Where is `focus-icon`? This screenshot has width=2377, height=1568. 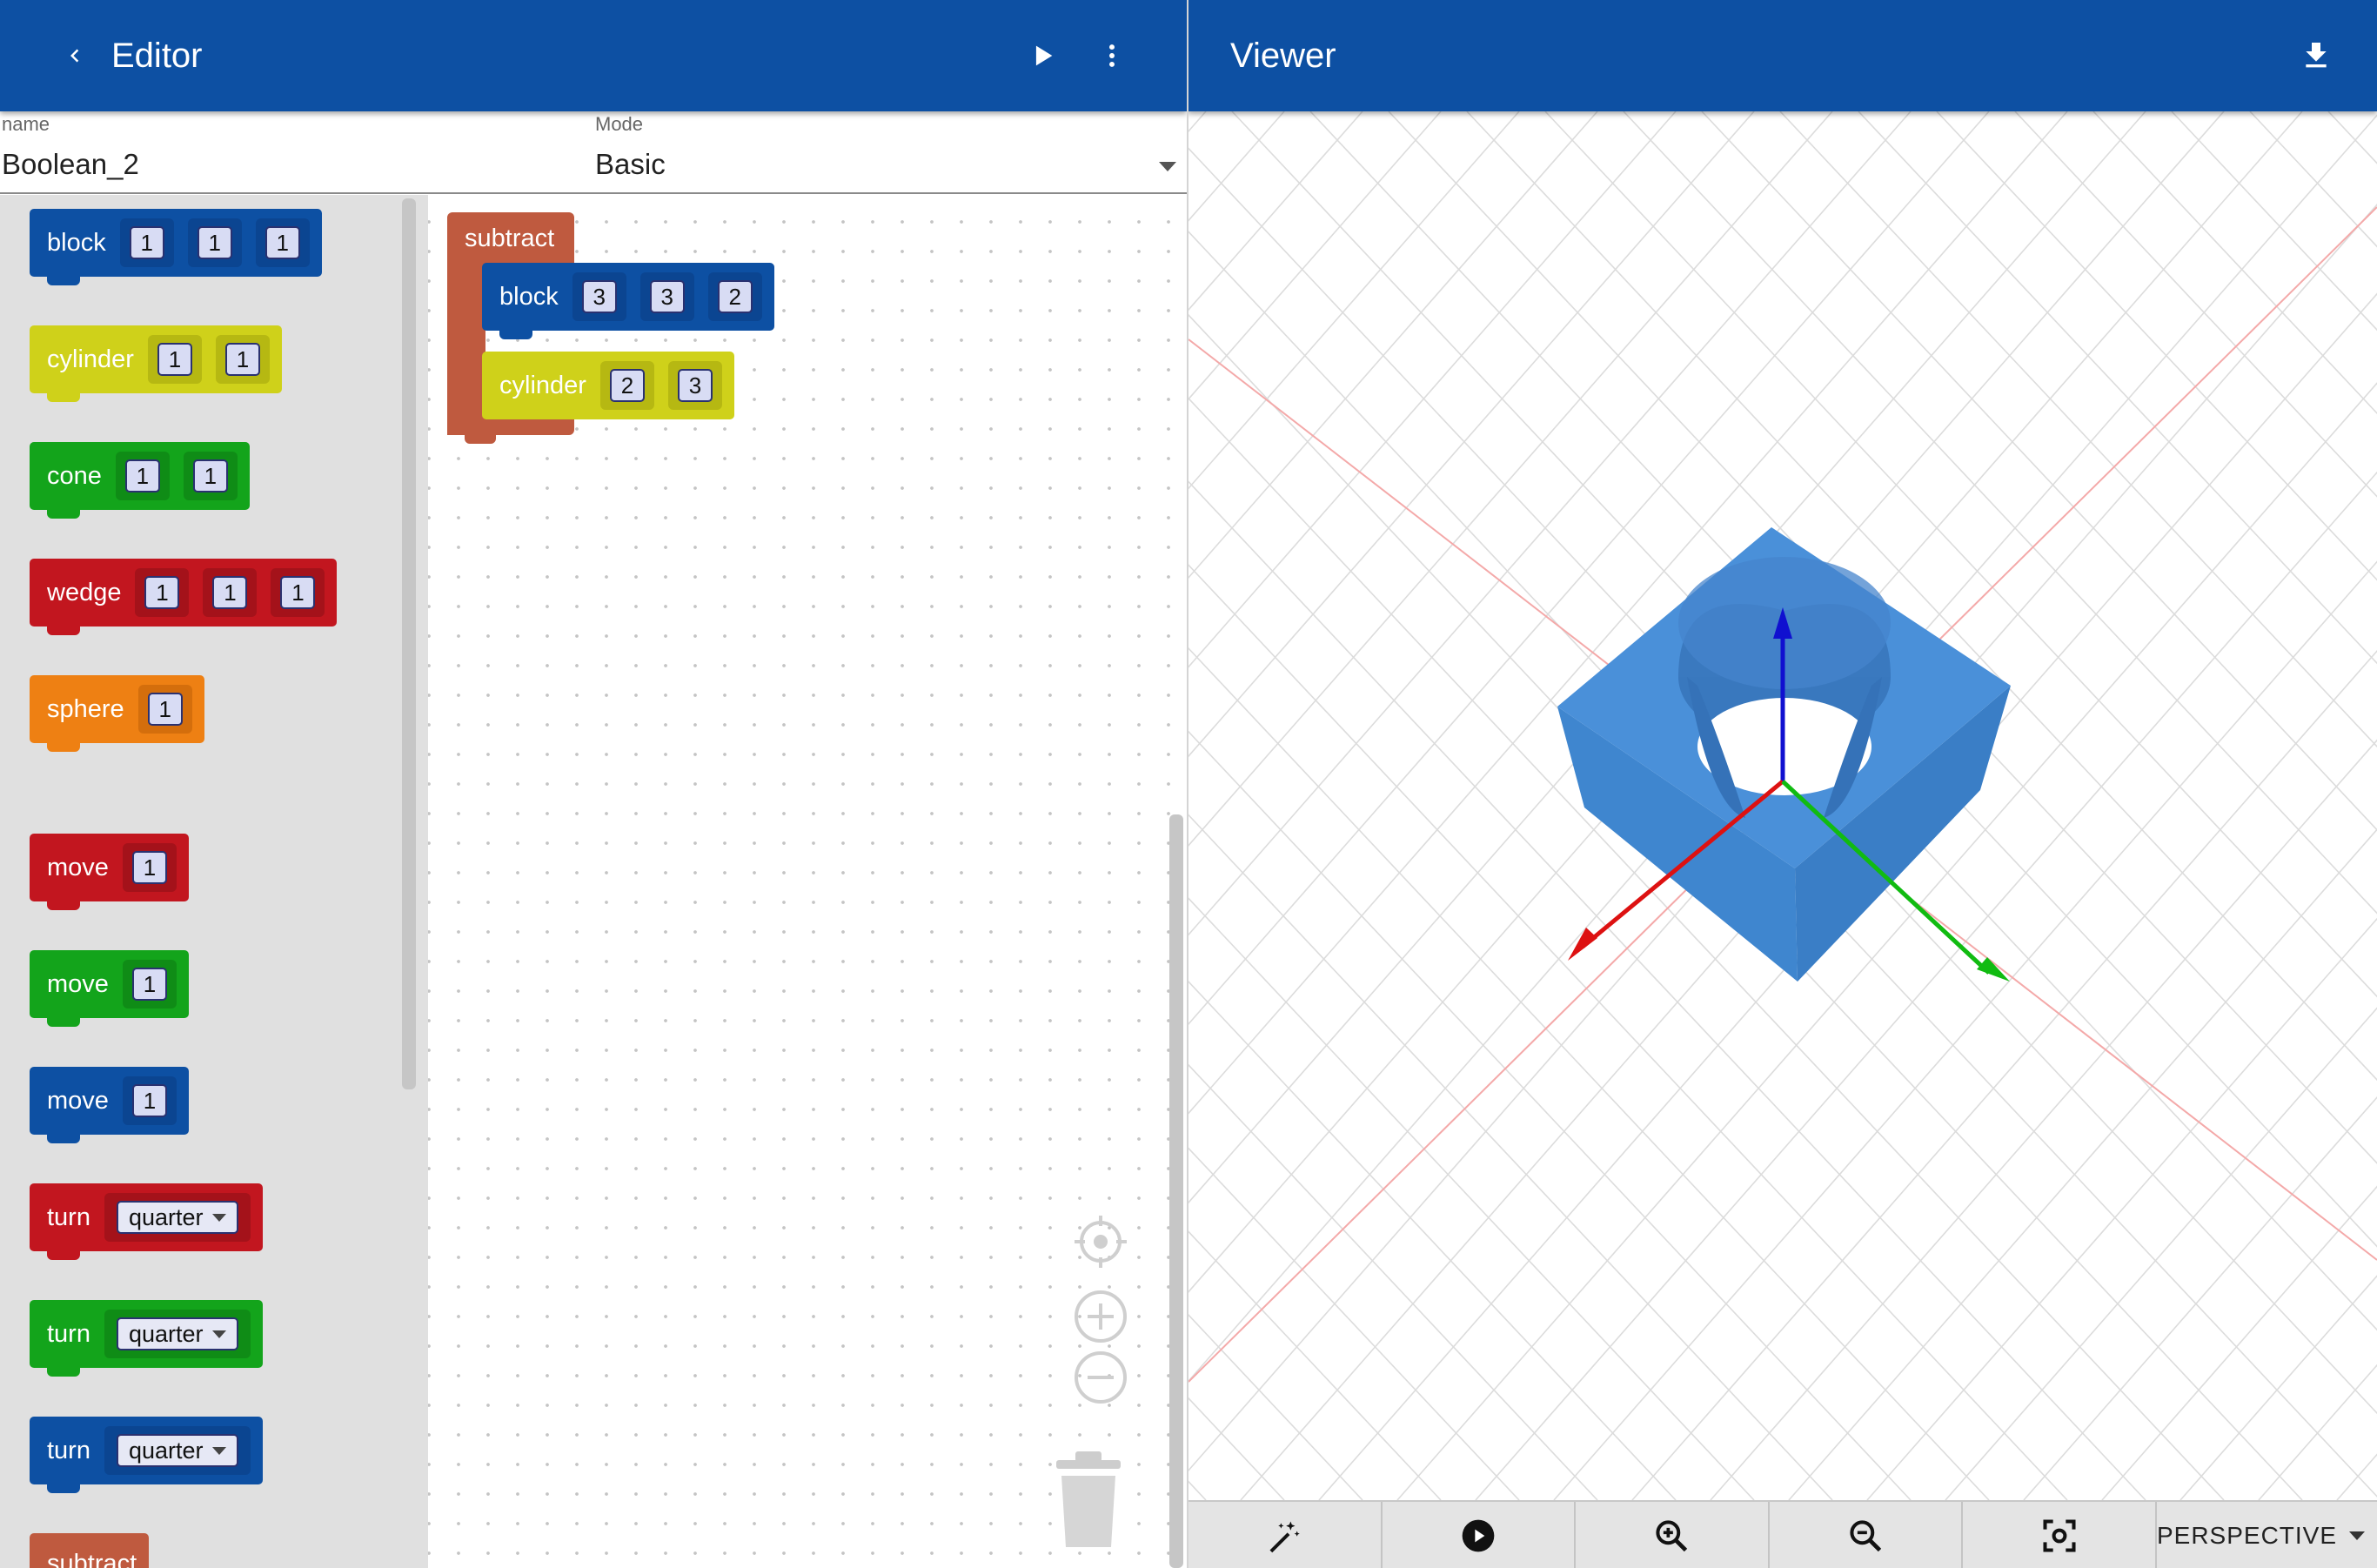 focus-icon is located at coordinates (2059, 1536).